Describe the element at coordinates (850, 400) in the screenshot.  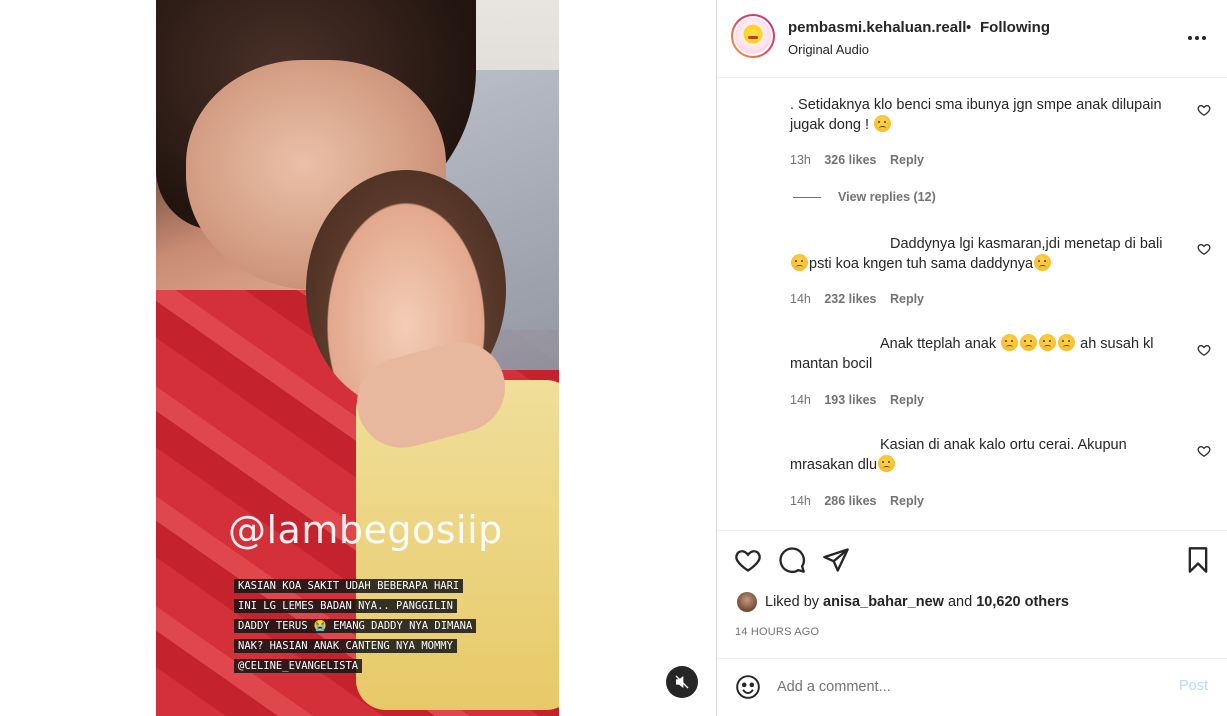
I see `comment-likes: 193 likes` at that location.